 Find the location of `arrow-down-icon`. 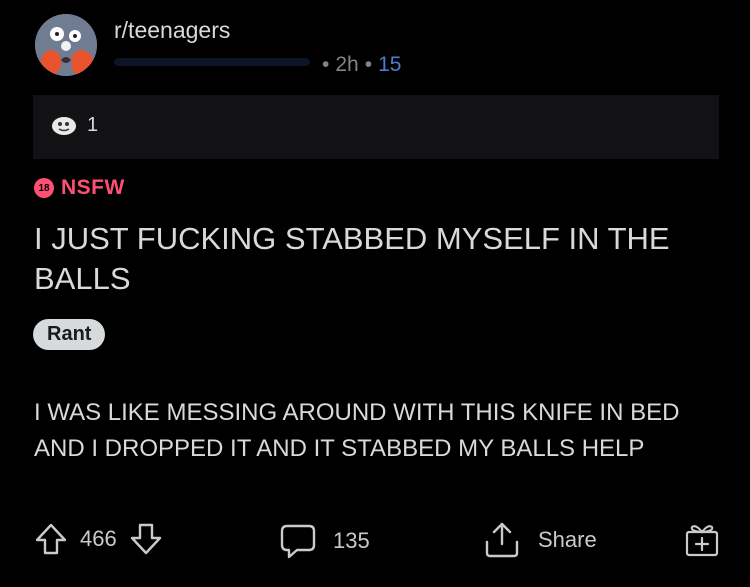

arrow-down-icon is located at coordinates (145, 539).